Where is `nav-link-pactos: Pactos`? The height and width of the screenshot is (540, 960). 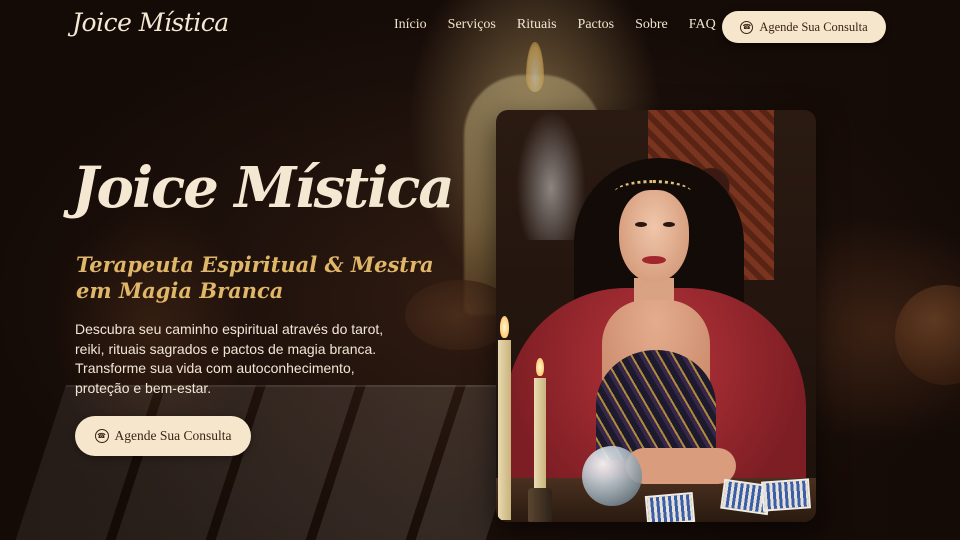 nav-link-pactos: Pactos is located at coordinates (596, 25).